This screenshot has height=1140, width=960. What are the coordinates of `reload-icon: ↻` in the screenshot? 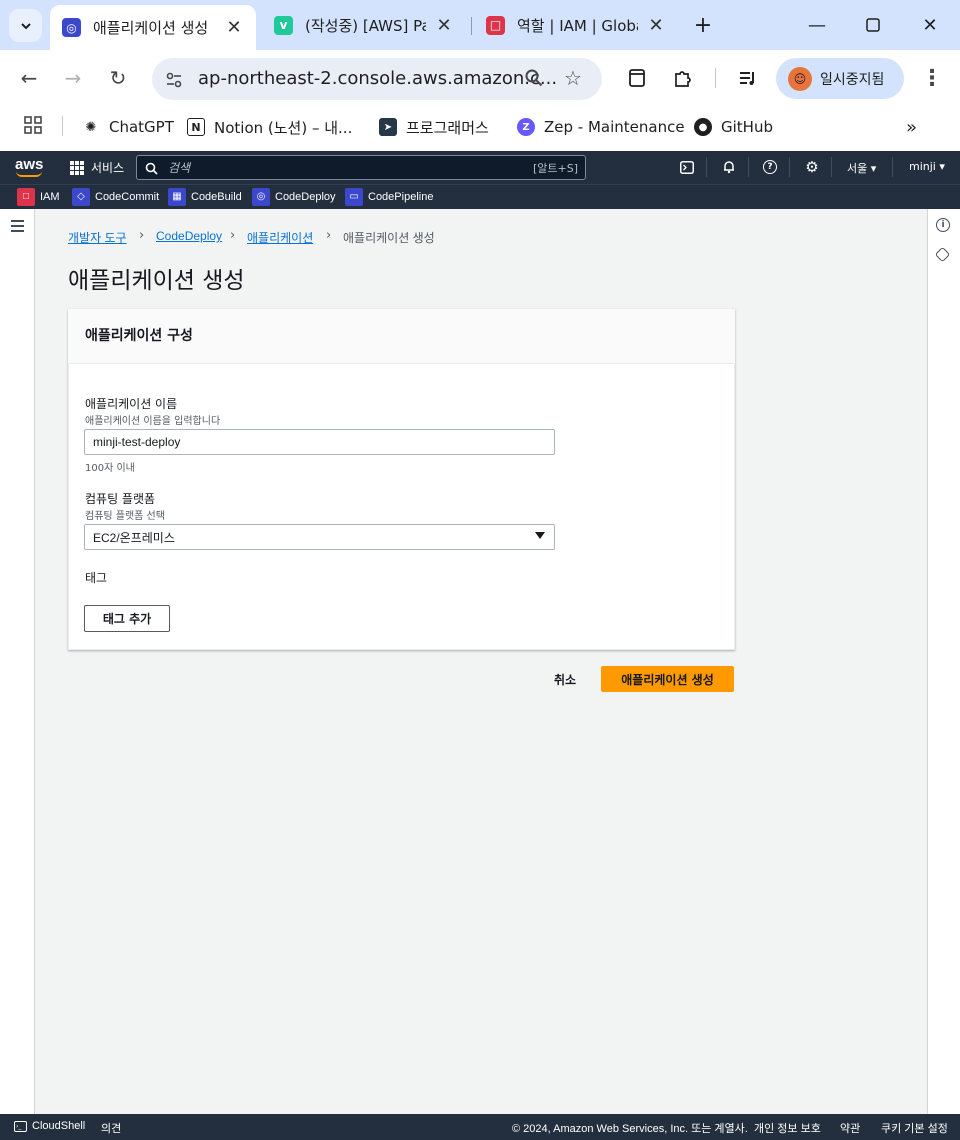 It's located at (118, 78).